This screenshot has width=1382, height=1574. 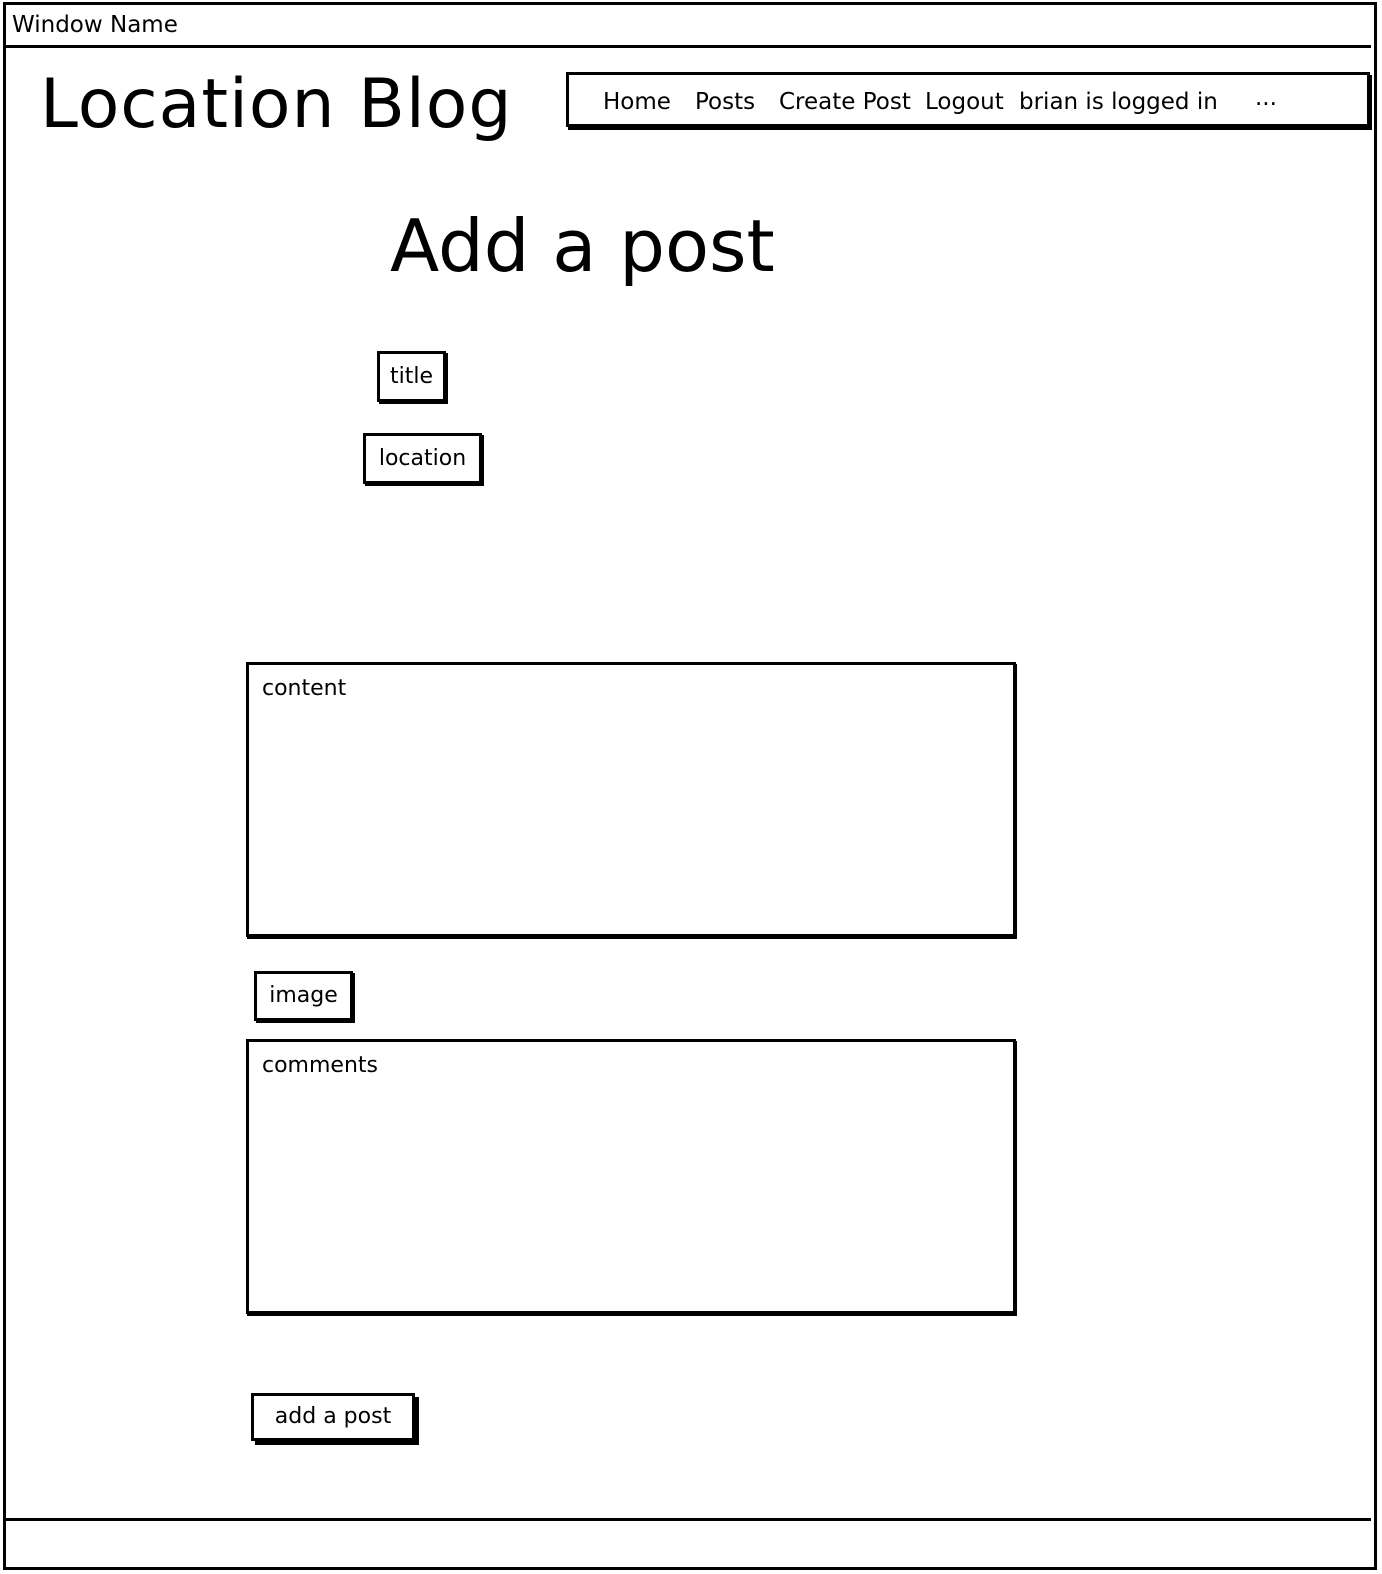 What do you see at coordinates (964, 102) in the screenshot?
I see `nav-item-logout: Logout` at bounding box center [964, 102].